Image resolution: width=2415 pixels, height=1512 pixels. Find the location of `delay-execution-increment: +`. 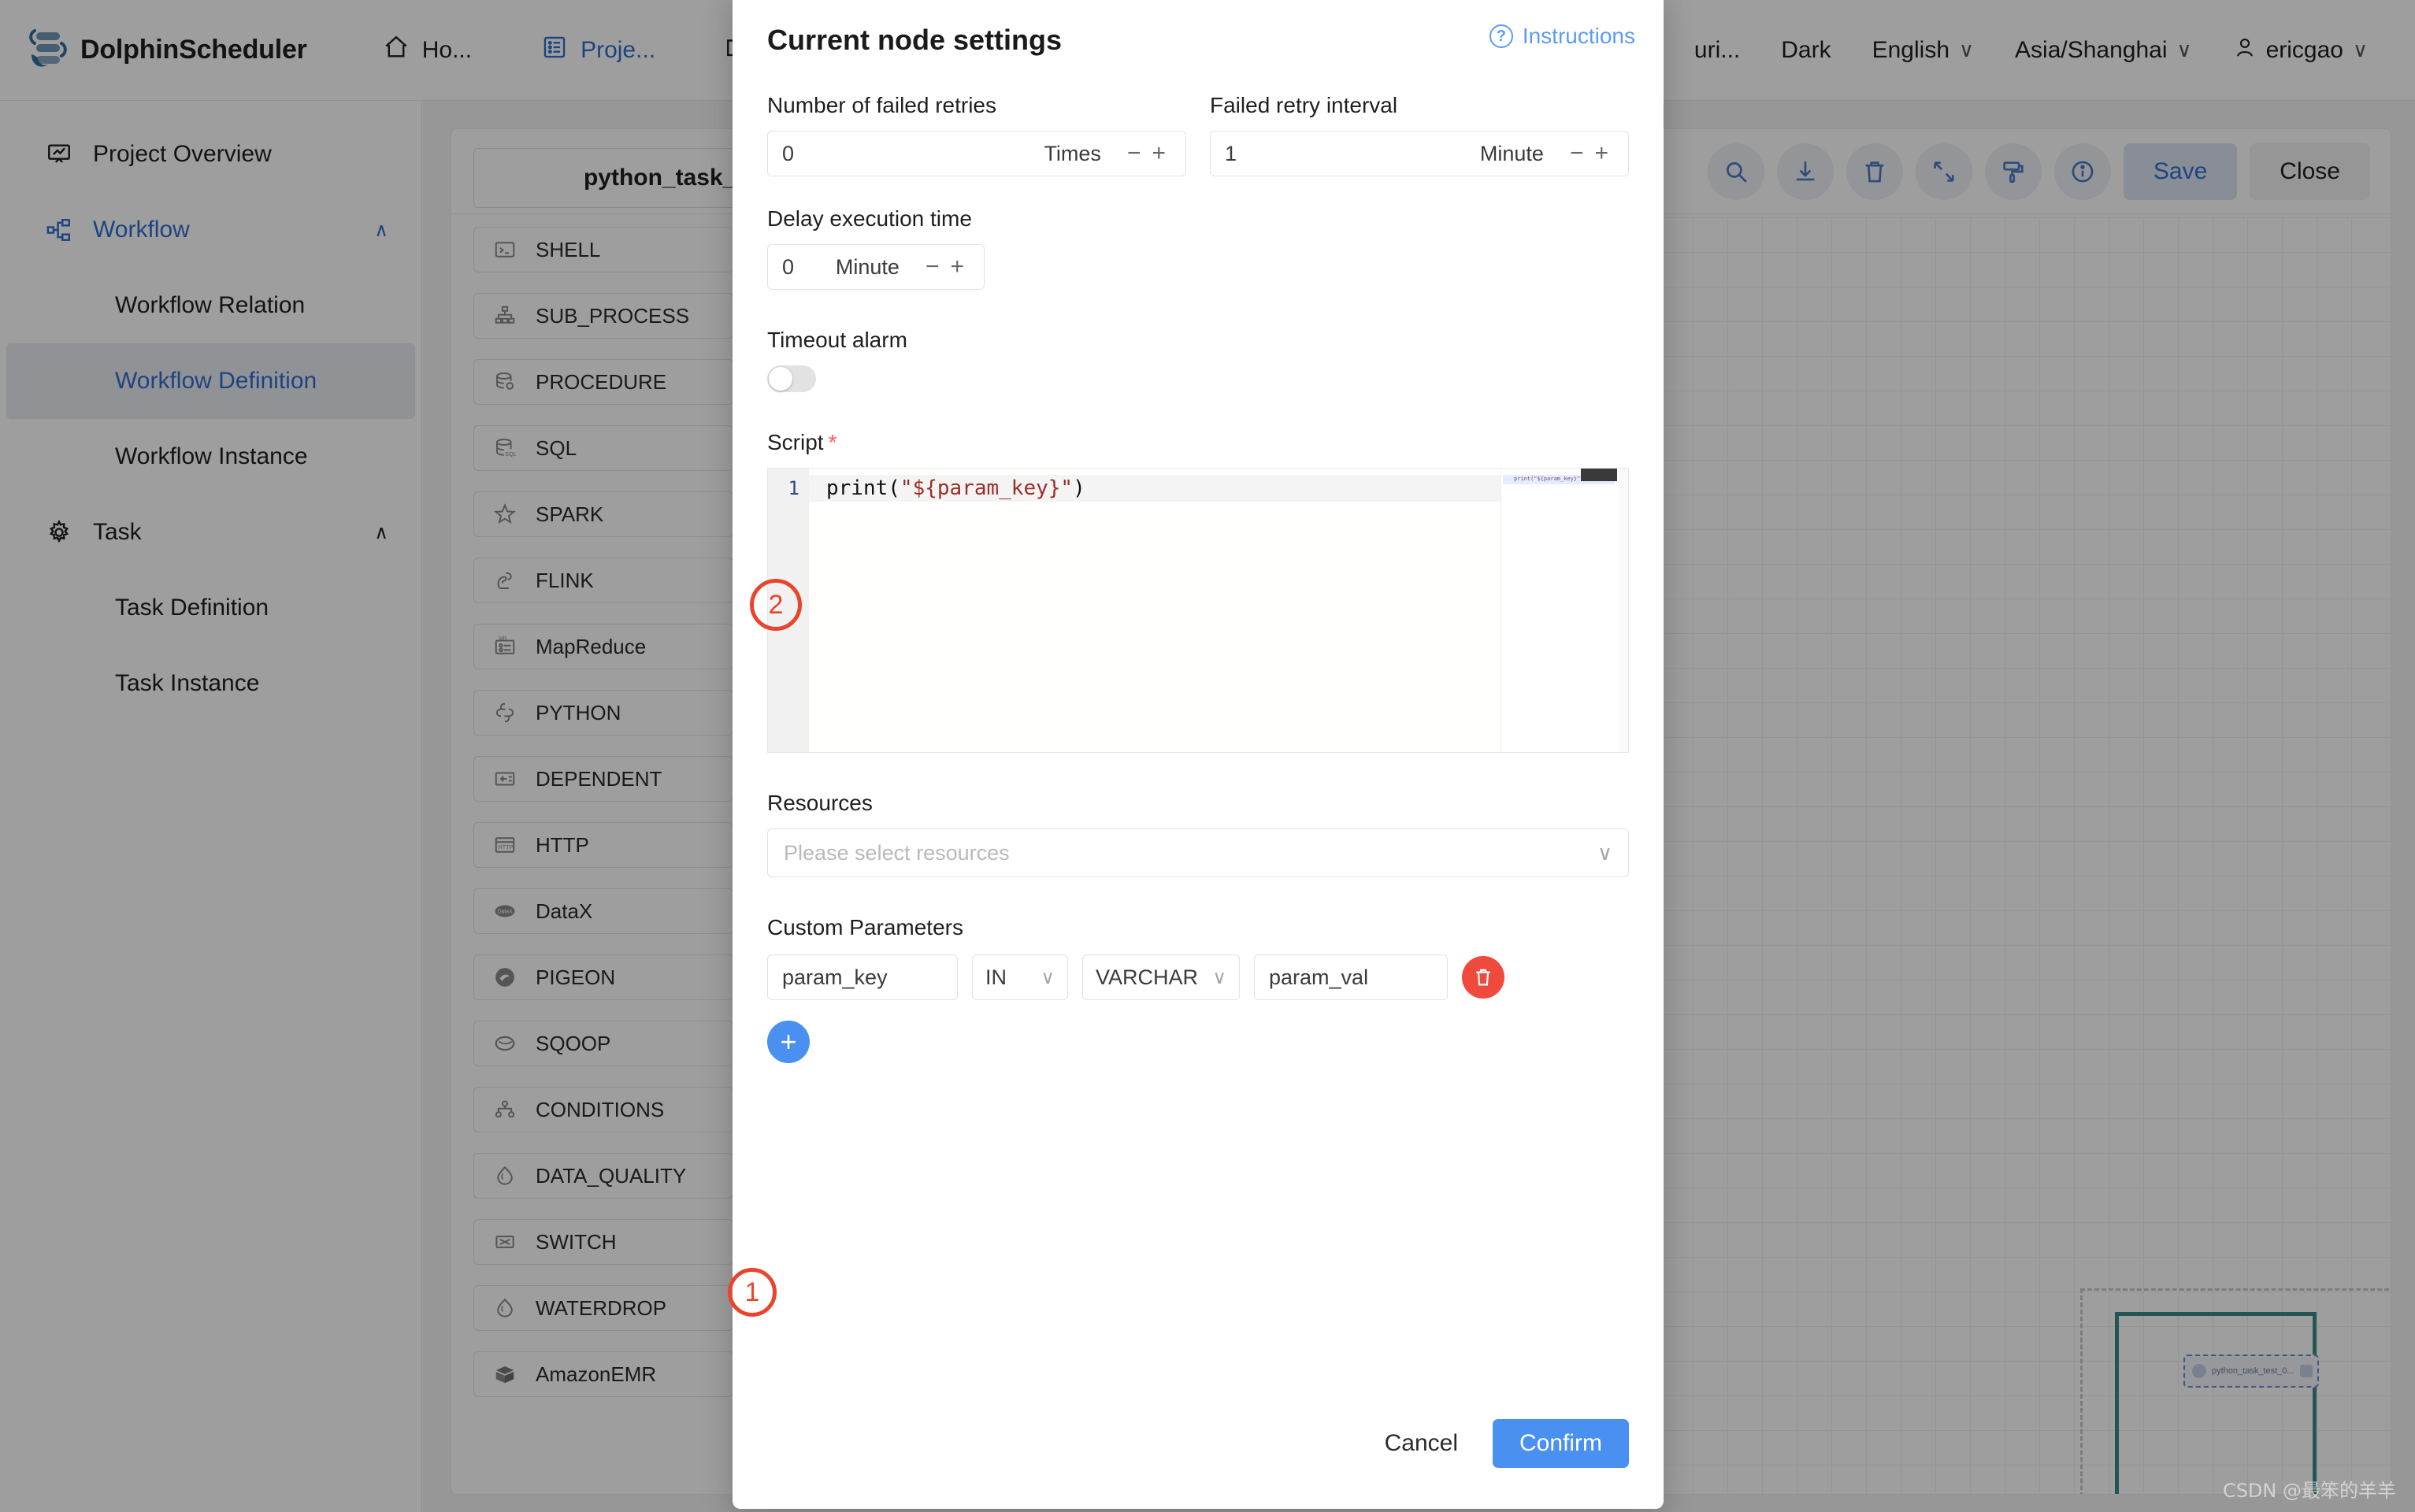

delay-execution-increment: + is located at coordinates (957, 267).